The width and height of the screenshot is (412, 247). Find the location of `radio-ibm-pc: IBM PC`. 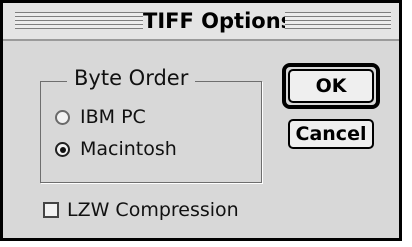

radio-ibm-pc: IBM PC is located at coordinates (100, 117).